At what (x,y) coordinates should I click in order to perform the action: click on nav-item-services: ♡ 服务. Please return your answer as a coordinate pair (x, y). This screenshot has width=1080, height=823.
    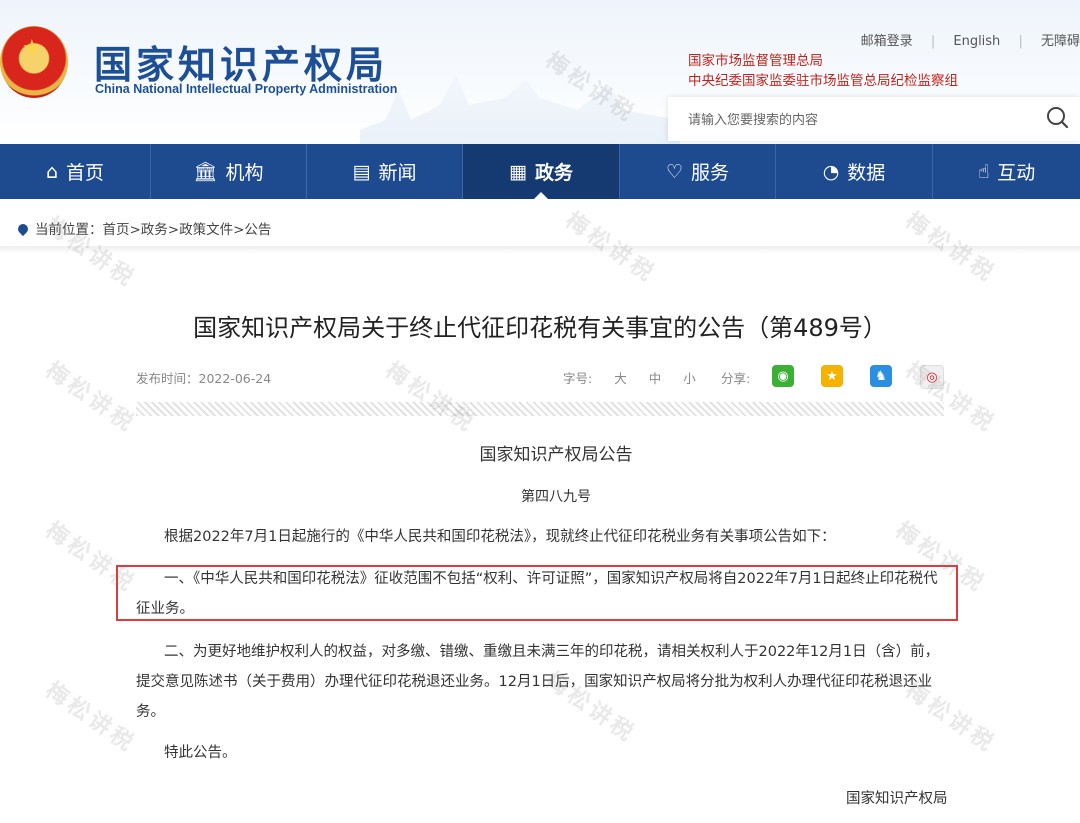
    Looking at the image, I should click on (698, 171).